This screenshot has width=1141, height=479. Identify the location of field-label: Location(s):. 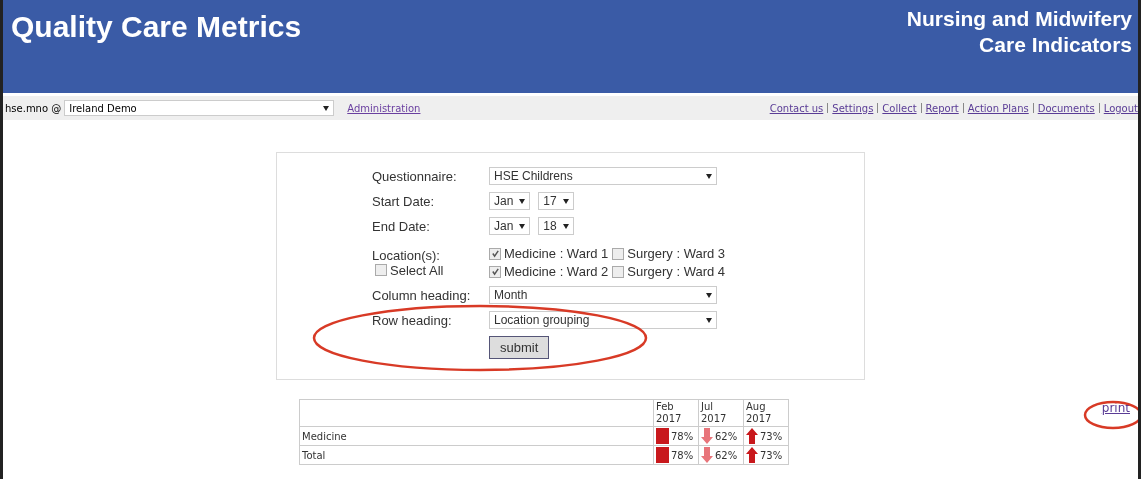
(406, 255).